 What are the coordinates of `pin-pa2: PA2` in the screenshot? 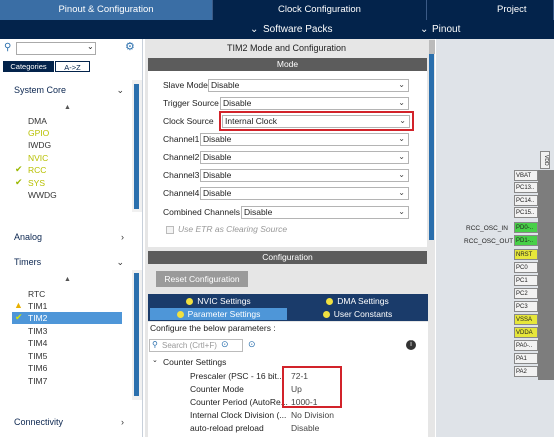 It's located at (526, 371).